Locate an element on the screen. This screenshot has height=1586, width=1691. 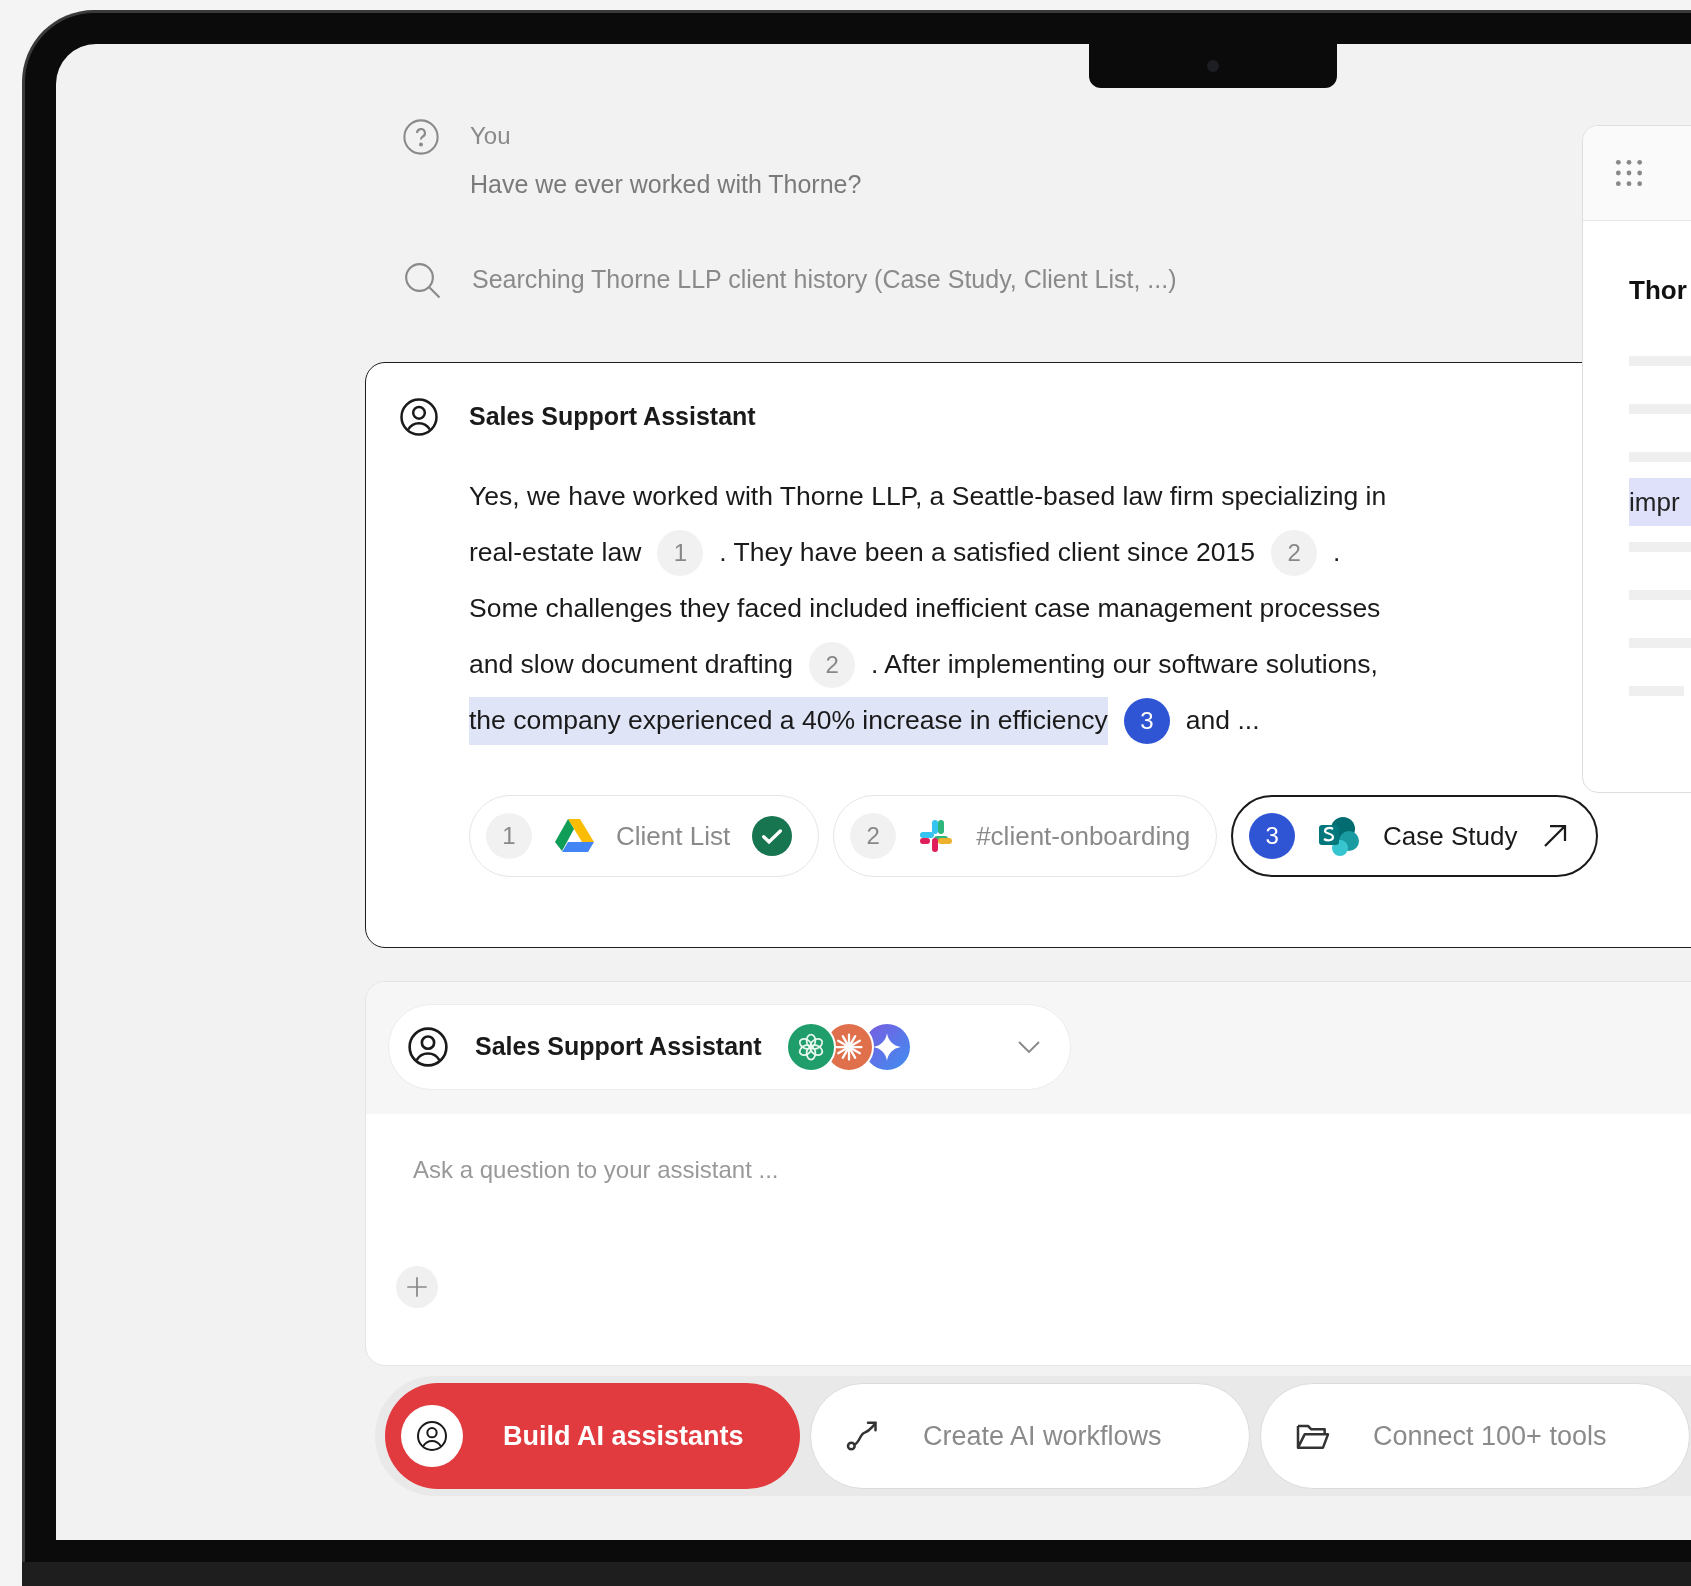
answer-text: real-estate law is located at coordinates (555, 553).